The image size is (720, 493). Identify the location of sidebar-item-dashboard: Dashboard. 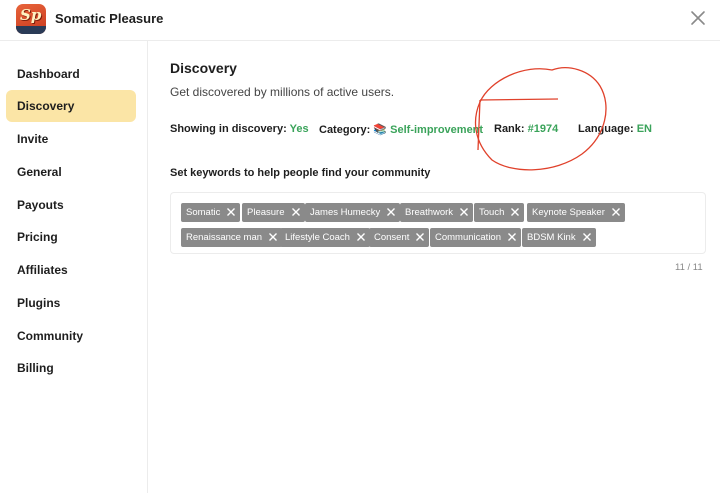
(71, 74).